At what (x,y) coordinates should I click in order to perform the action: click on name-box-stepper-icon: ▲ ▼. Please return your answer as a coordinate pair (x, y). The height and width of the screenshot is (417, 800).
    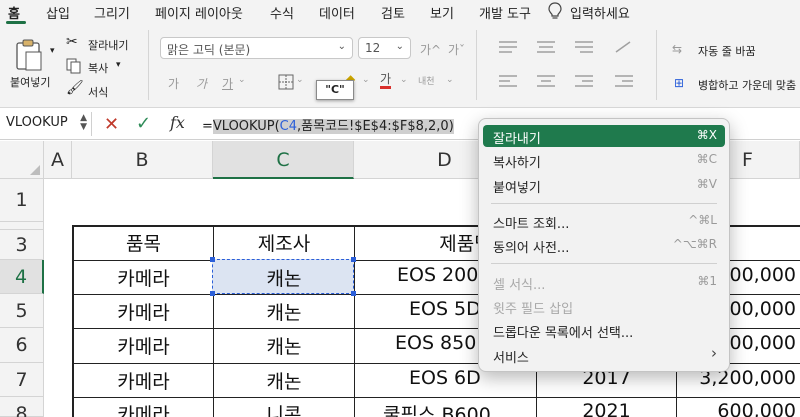
    Looking at the image, I should click on (83, 123).